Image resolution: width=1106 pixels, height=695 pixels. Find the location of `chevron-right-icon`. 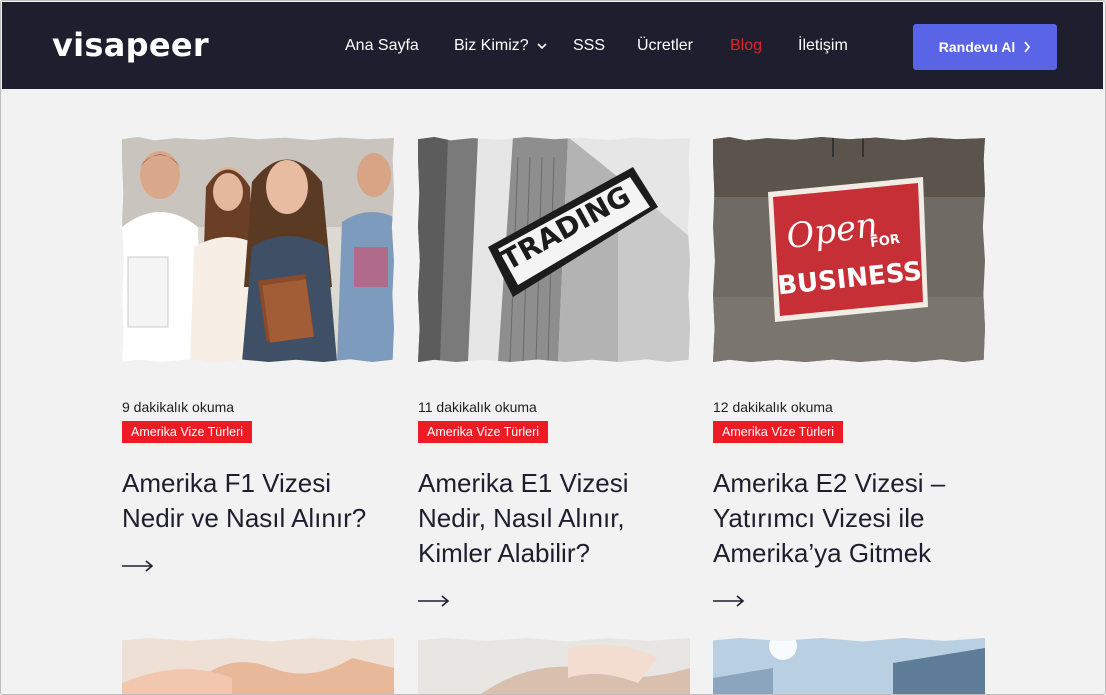

chevron-right-icon is located at coordinates (1027, 47).